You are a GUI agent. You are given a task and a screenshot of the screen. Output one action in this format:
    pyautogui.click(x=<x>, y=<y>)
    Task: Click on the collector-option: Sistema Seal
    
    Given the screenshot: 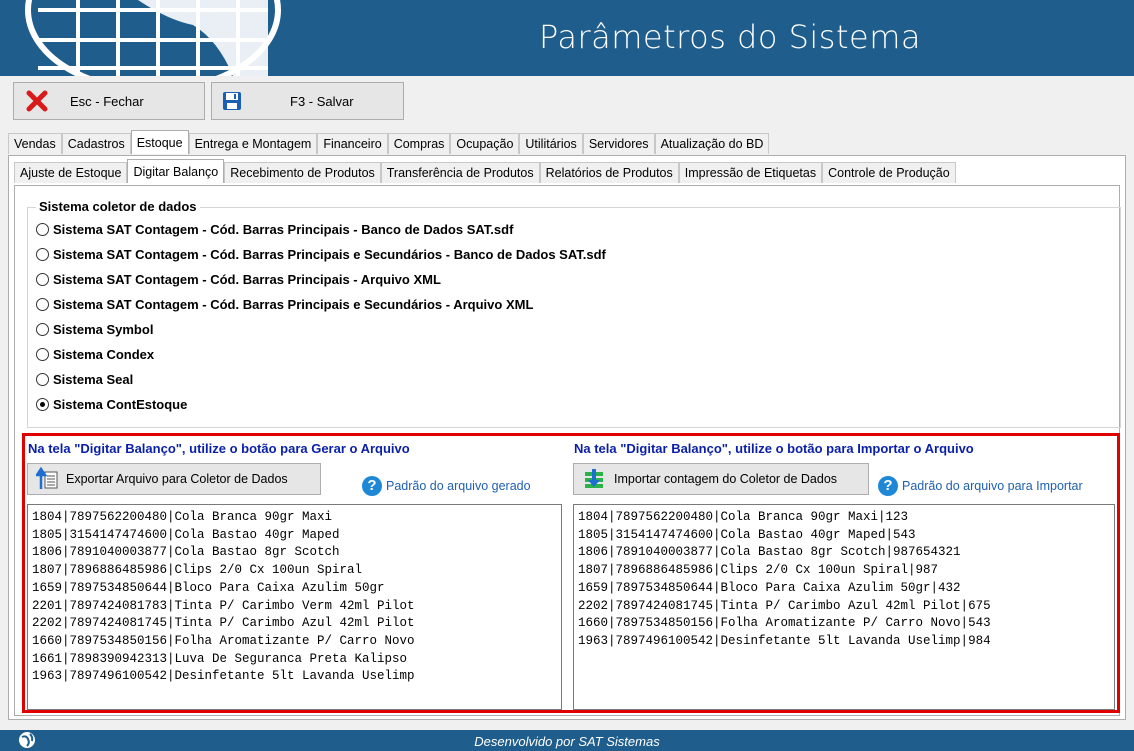 What is the action you would take?
    pyautogui.click(x=84, y=379)
    